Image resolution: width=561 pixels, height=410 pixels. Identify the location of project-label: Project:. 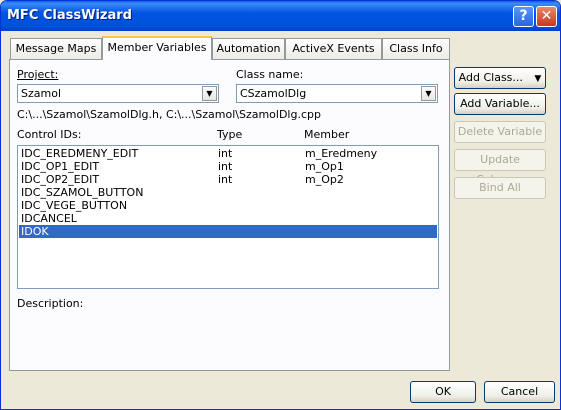
(38, 74).